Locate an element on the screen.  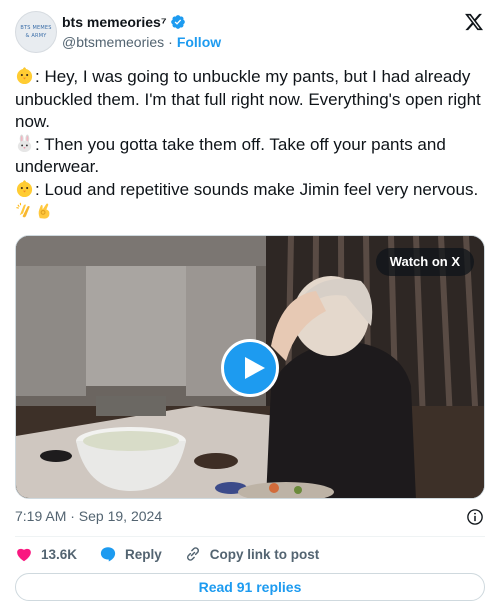
handle: @btsmemeories is located at coordinates (113, 42).